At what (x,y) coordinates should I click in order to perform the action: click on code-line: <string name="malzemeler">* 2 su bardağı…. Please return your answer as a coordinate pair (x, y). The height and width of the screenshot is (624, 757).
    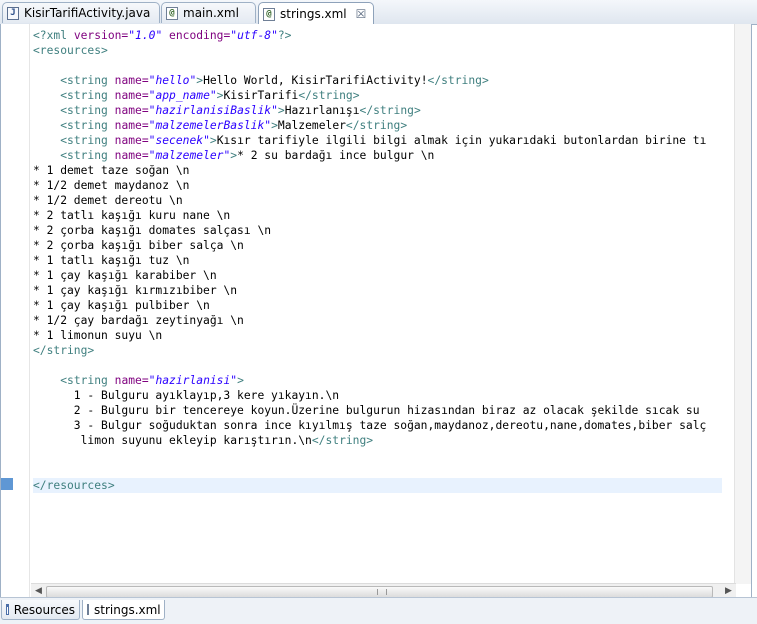
    Looking at the image, I should click on (247, 155).